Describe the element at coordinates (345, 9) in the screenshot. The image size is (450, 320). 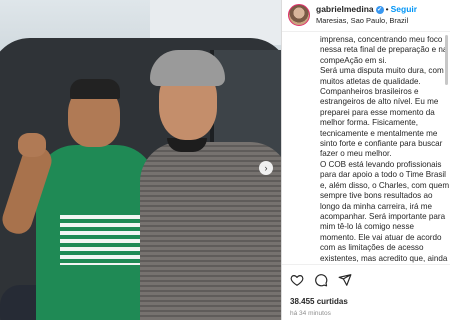
I see `username-link: gabrielmedina` at that location.